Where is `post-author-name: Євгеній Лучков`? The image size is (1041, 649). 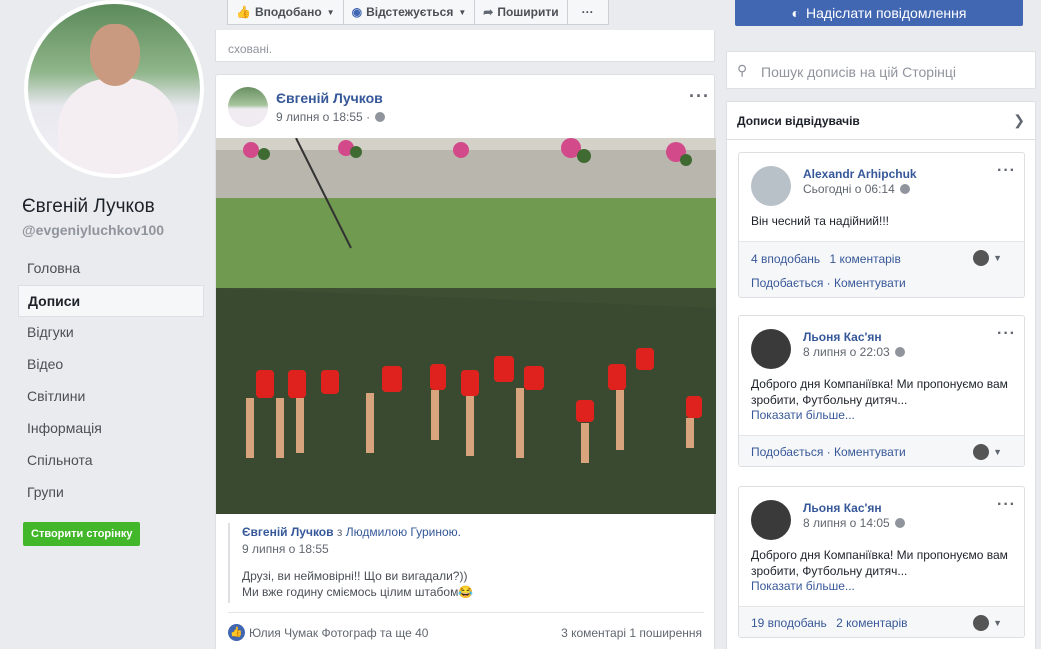 post-author-name: Євгеній Лучков is located at coordinates (329, 98).